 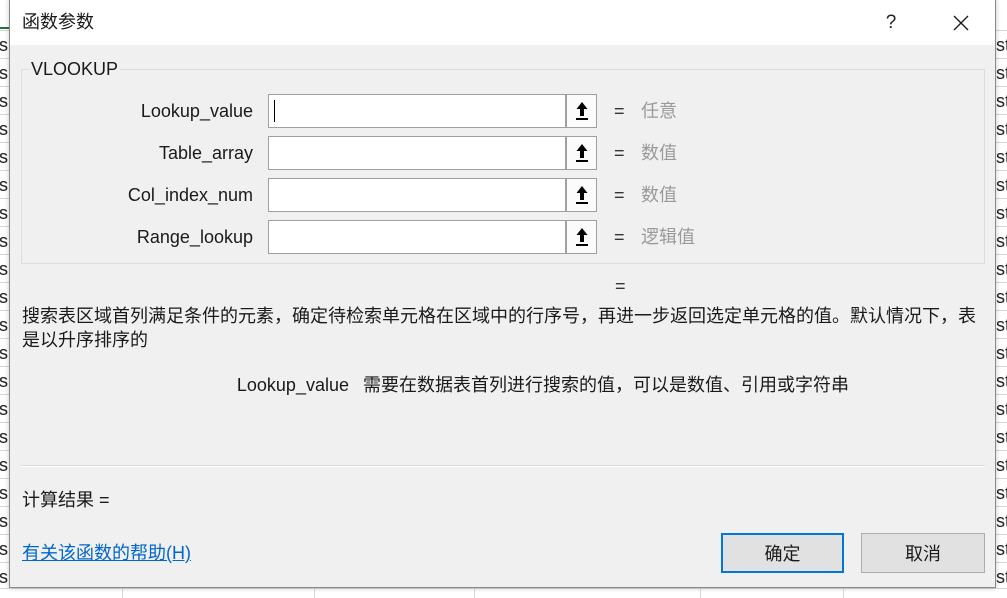 What do you see at coordinates (503, 593) in the screenshot?
I see `sheet-bottom-row` at bounding box center [503, 593].